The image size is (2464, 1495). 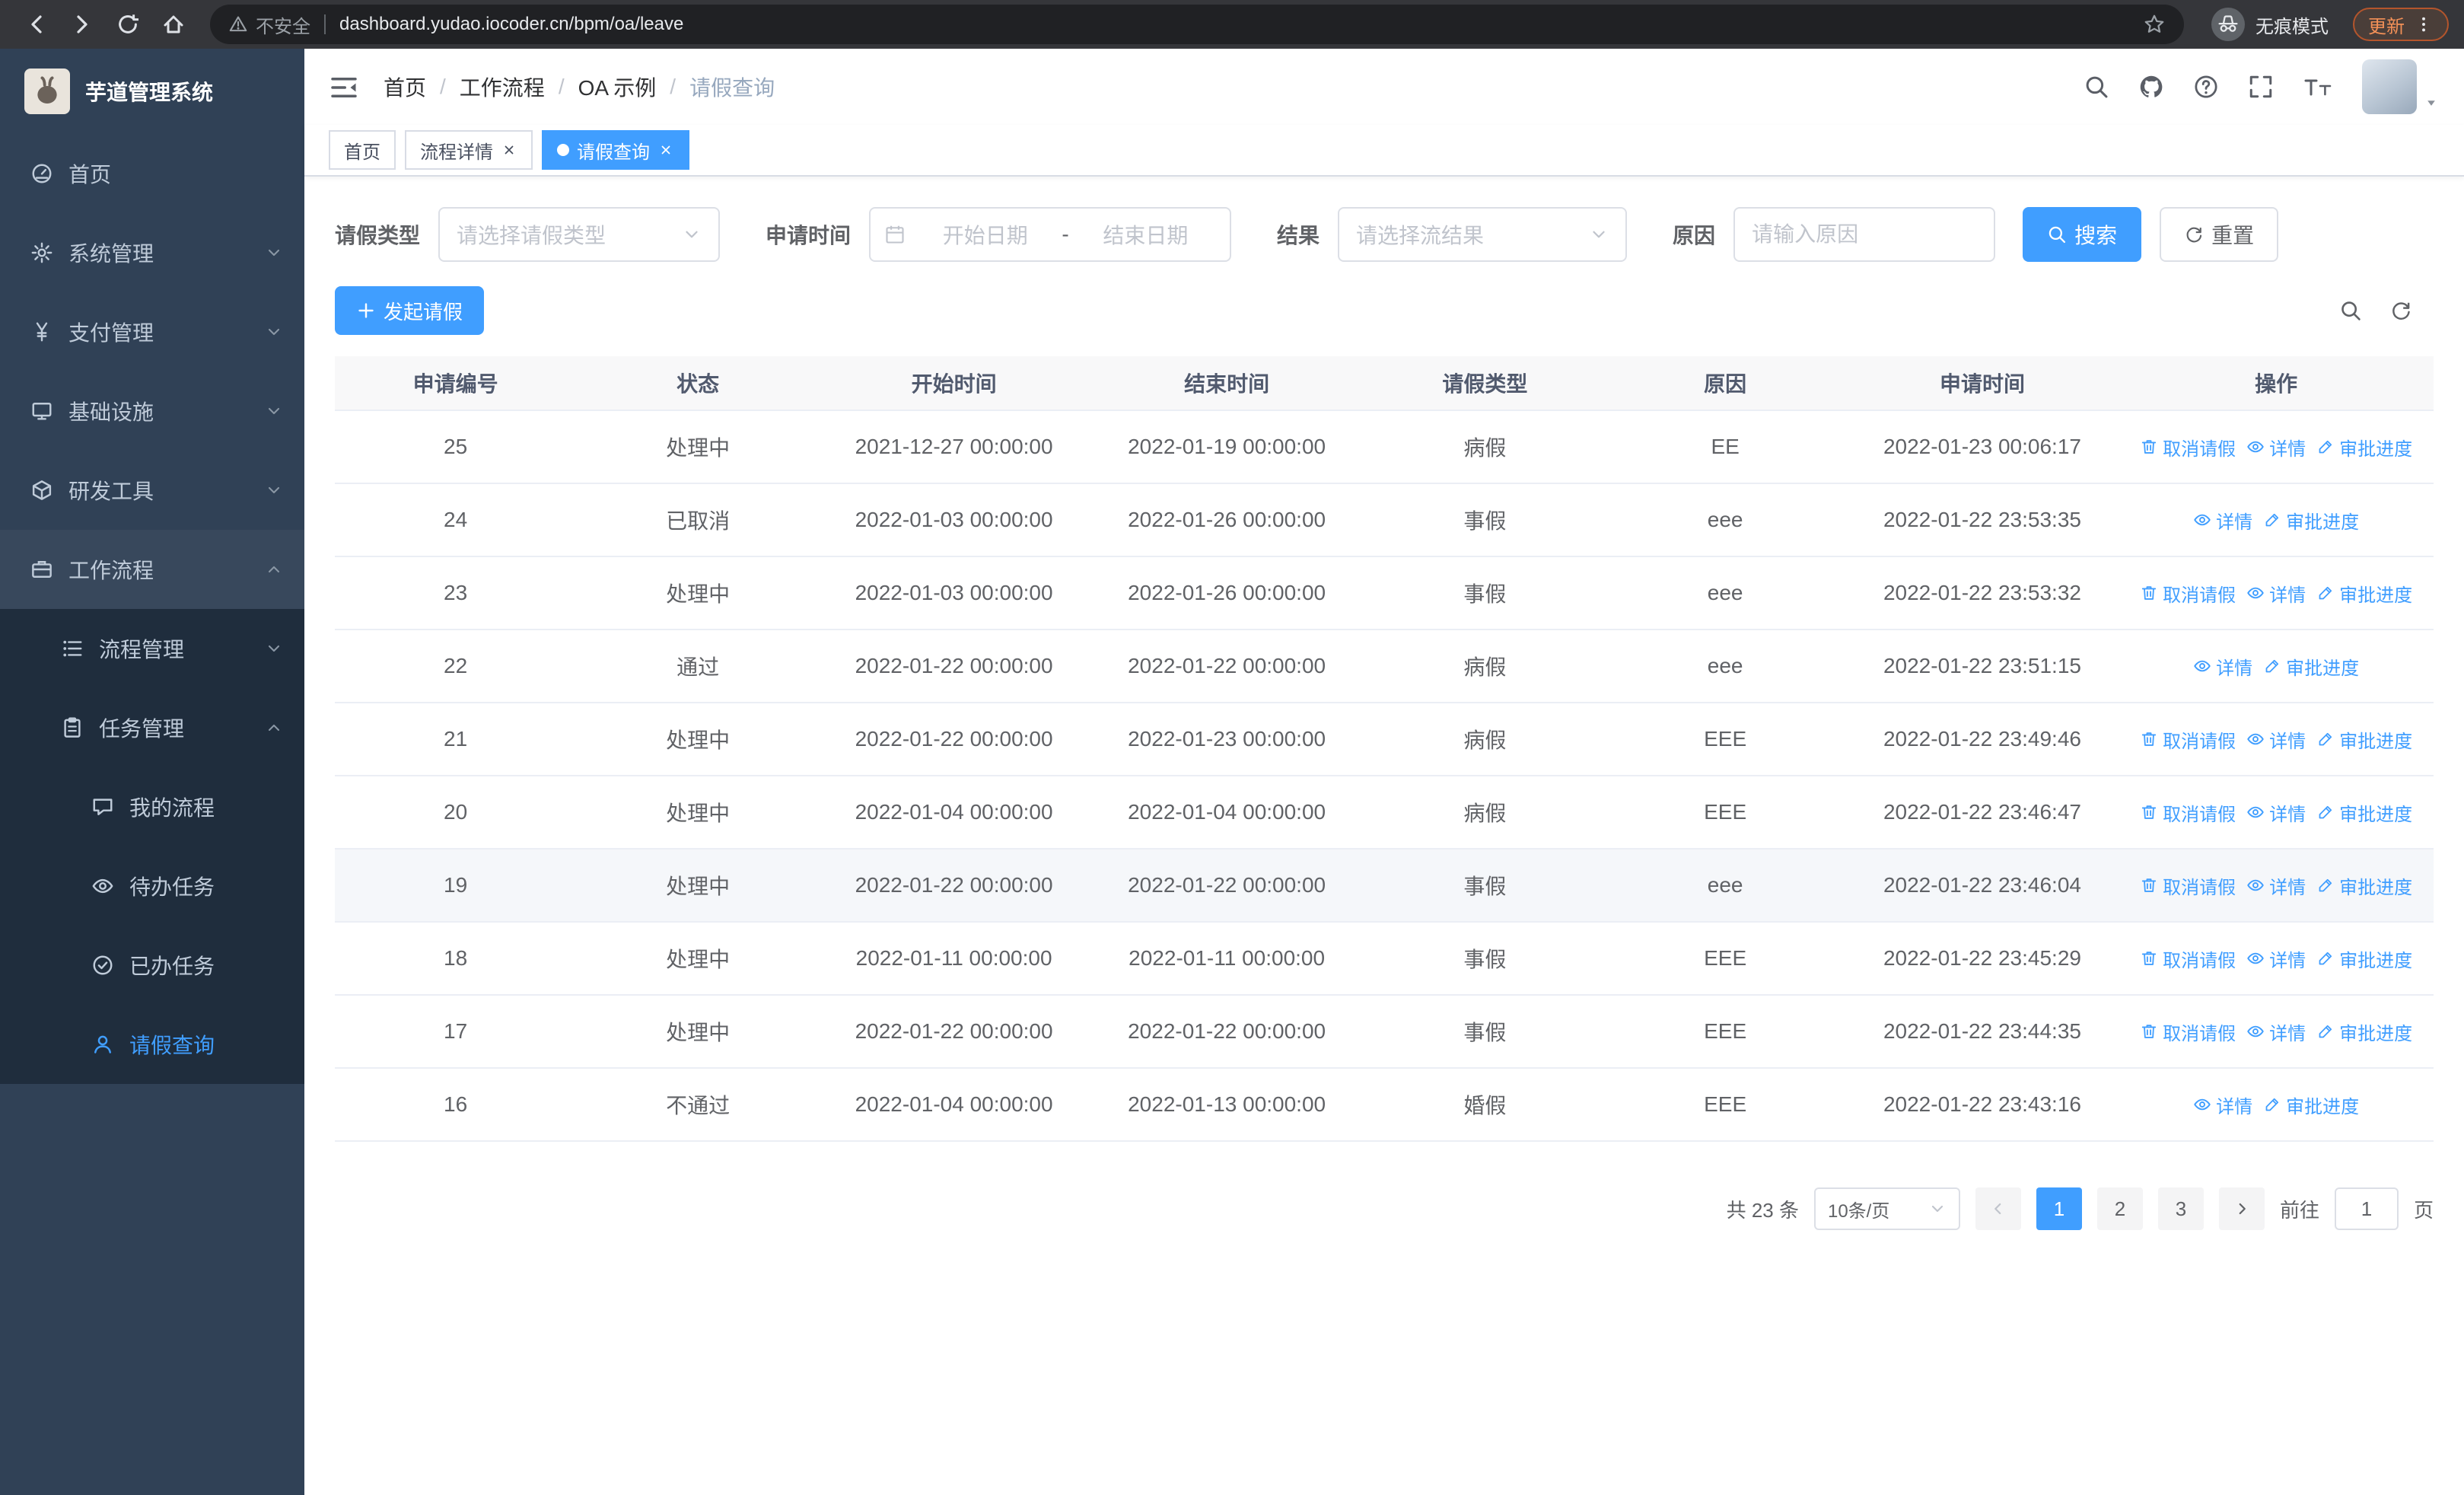 What do you see at coordinates (2318, 87) in the screenshot?
I see `font-size-icon` at bounding box center [2318, 87].